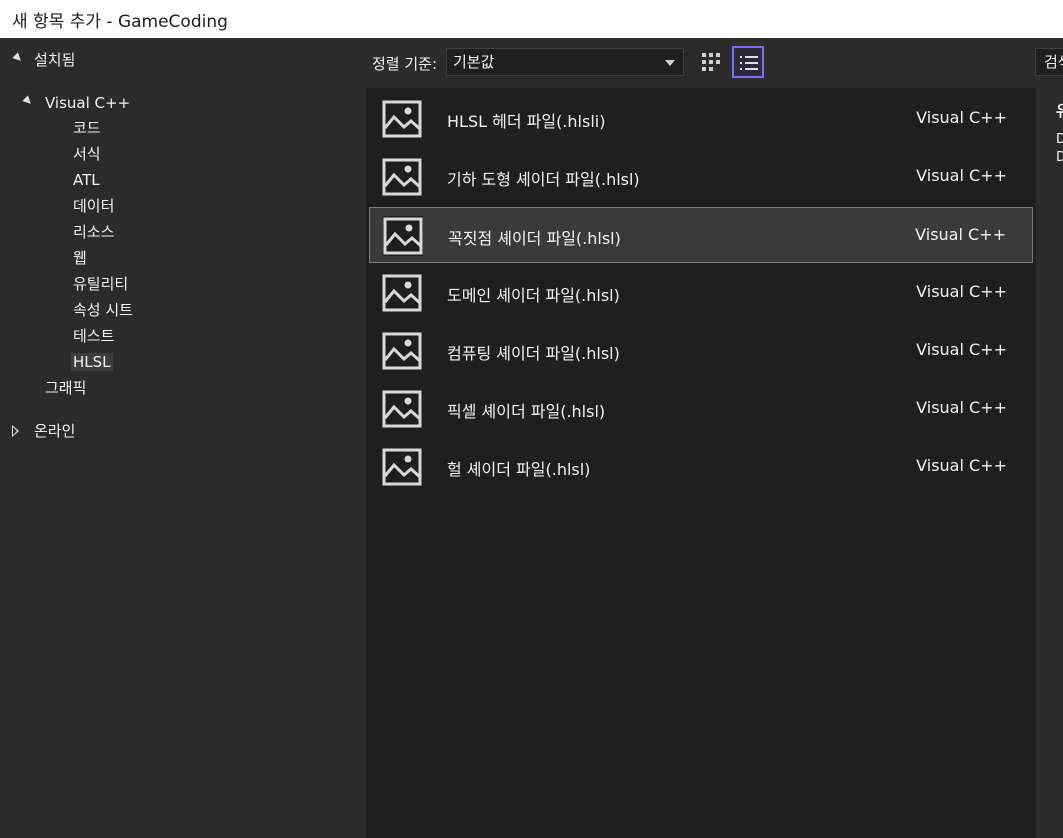  I want to click on grid-view-icon, so click(711, 62).